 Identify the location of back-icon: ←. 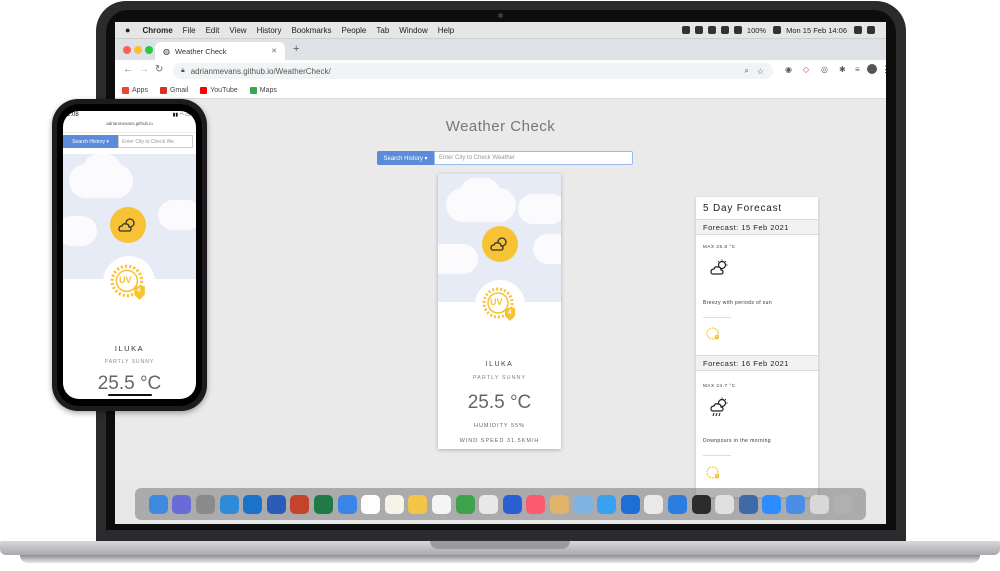
(128, 69).